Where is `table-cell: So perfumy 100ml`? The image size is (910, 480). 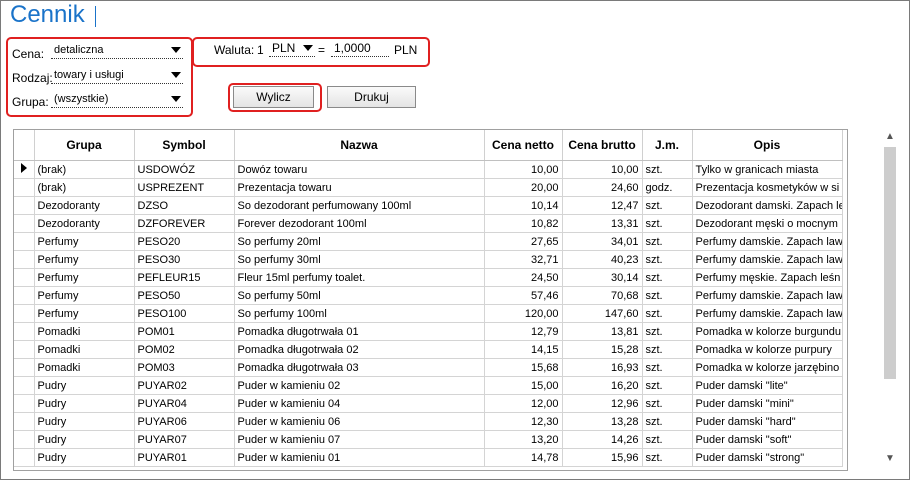 table-cell: So perfumy 100ml is located at coordinates (359, 313).